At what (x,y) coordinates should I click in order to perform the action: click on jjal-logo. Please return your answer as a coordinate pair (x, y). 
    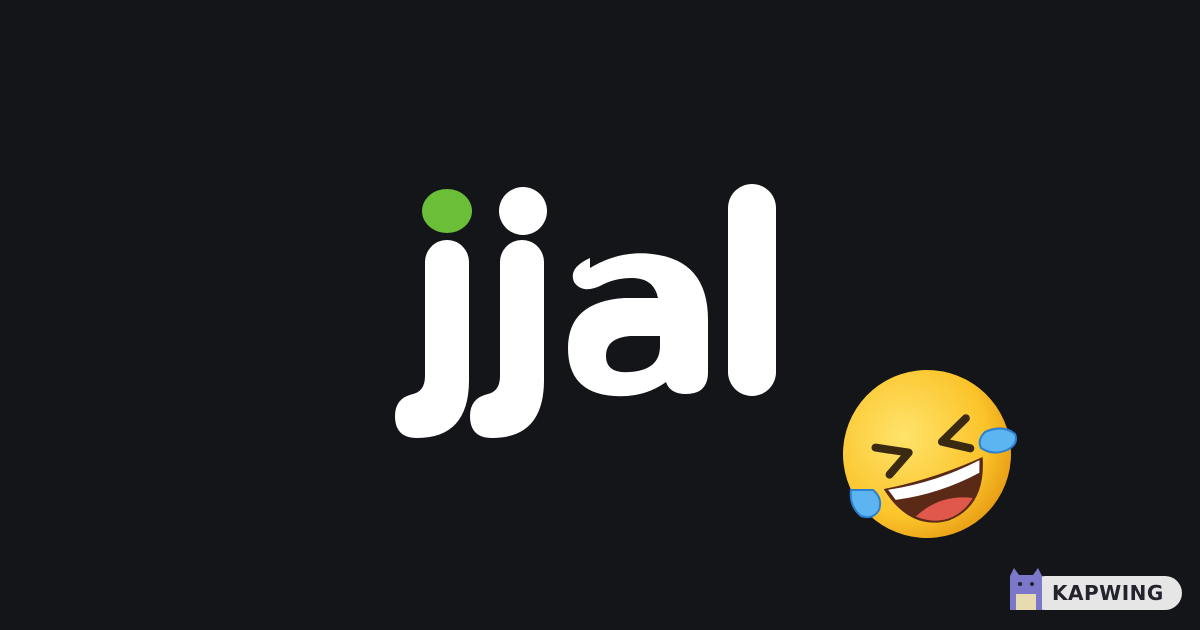
    Looking at the image, I should click on (585, 311).